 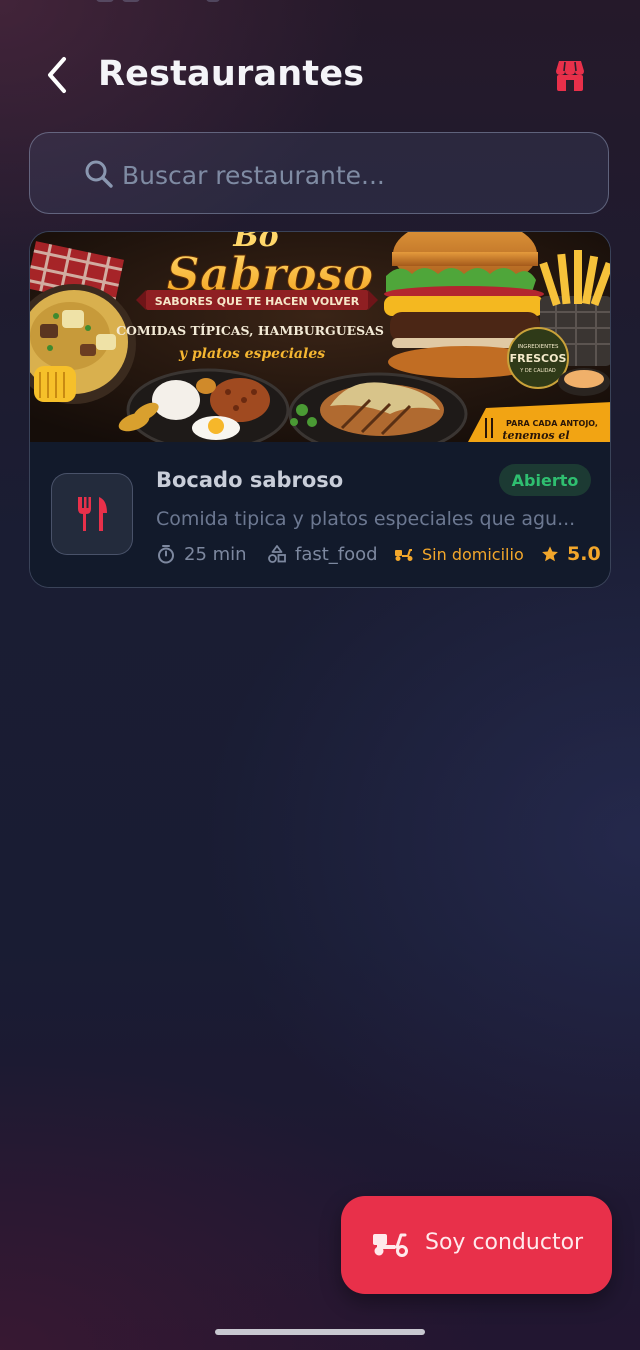 I want to click on banner-seal-line1: INGREDIENTES, so click(x=538, y=347).